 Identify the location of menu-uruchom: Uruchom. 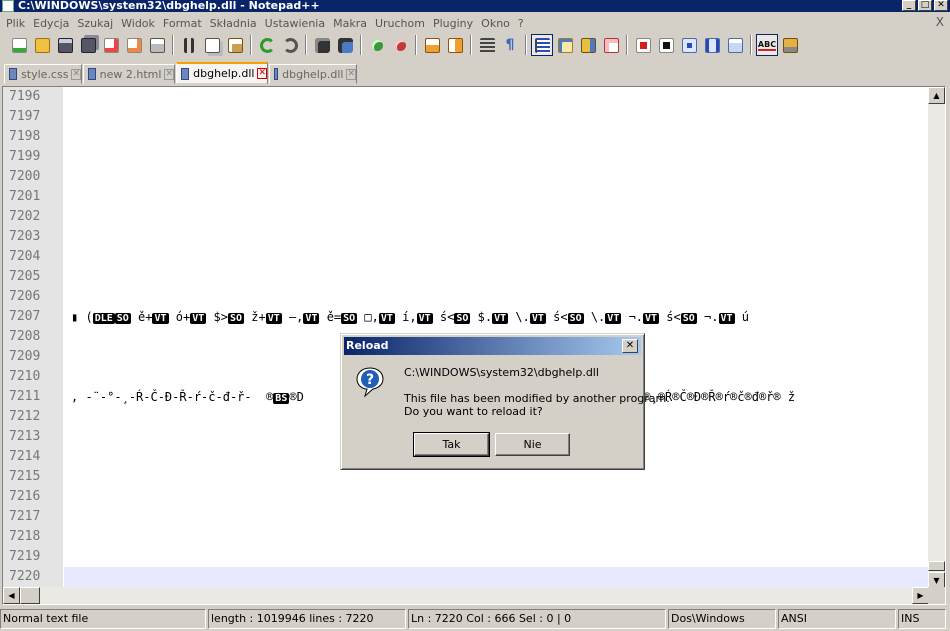
(400, 23).